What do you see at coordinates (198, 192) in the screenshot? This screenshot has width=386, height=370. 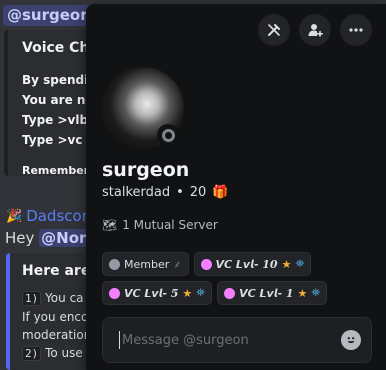 I see `age: 20` at bounding box center [198, 192].